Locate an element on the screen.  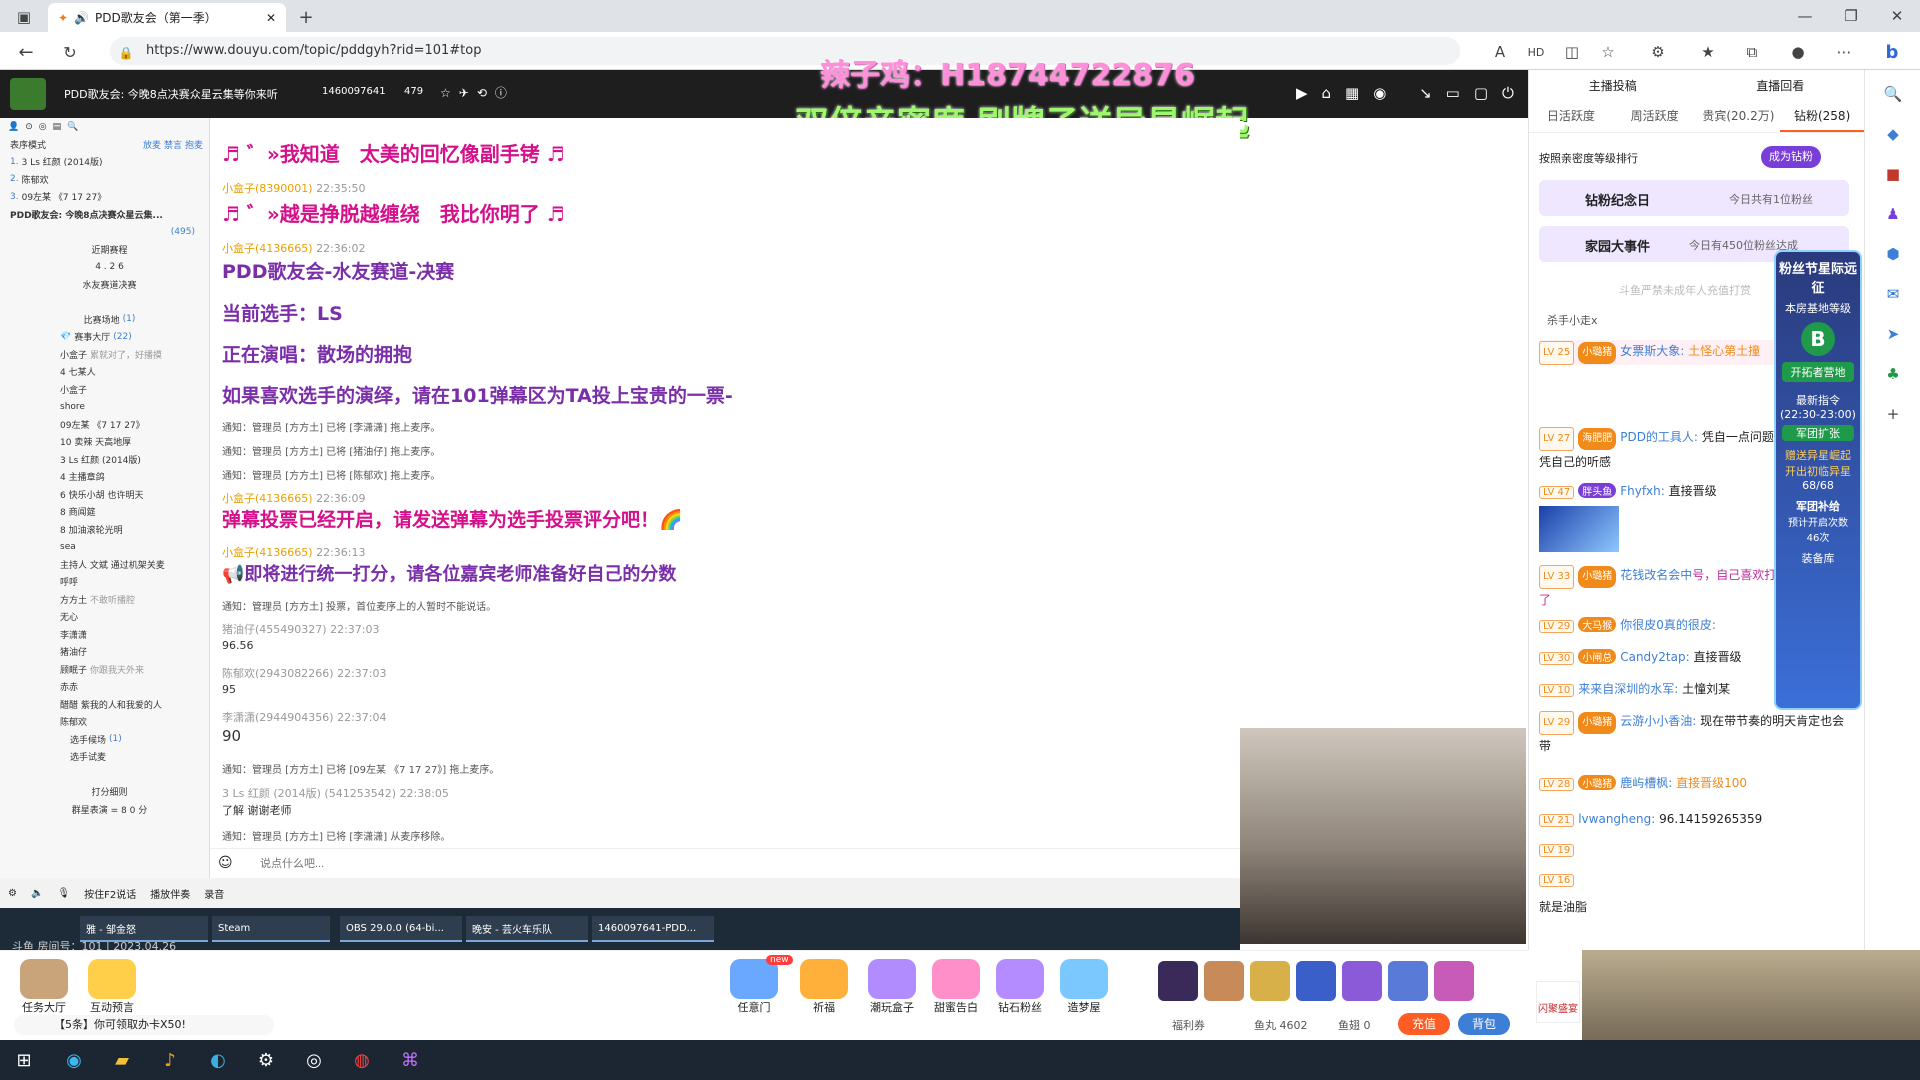
top-rank-1: 1. 3 Ls 红颜 (2014版) is located at coordinates (104, 162).